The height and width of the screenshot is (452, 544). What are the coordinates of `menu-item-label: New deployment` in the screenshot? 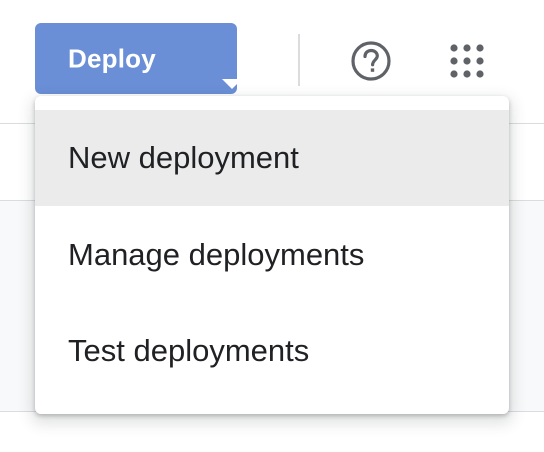 It's located at (183, 157).